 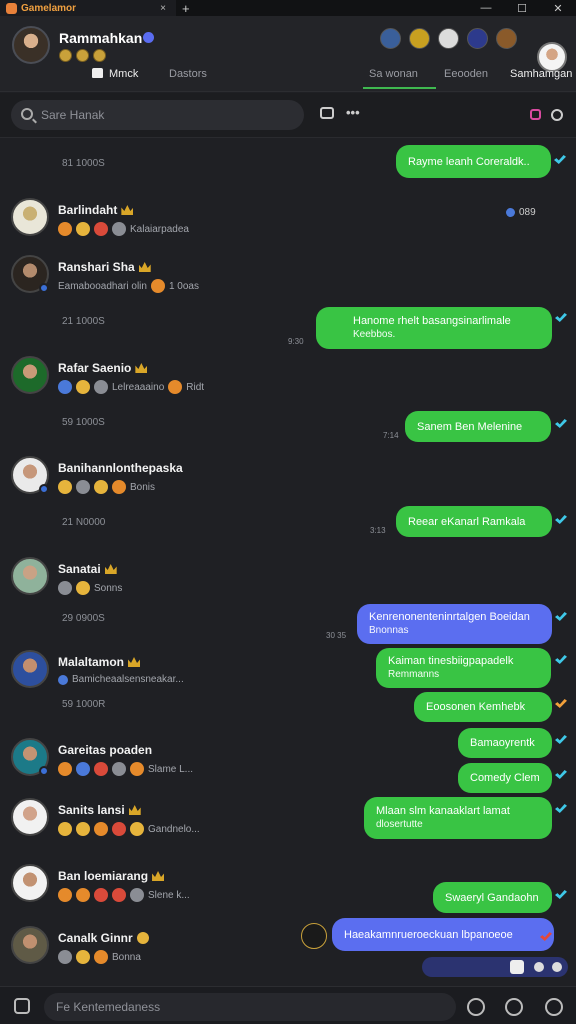 I want to click on tab-fifth: Samhamgan, so click(x=541, y=74).